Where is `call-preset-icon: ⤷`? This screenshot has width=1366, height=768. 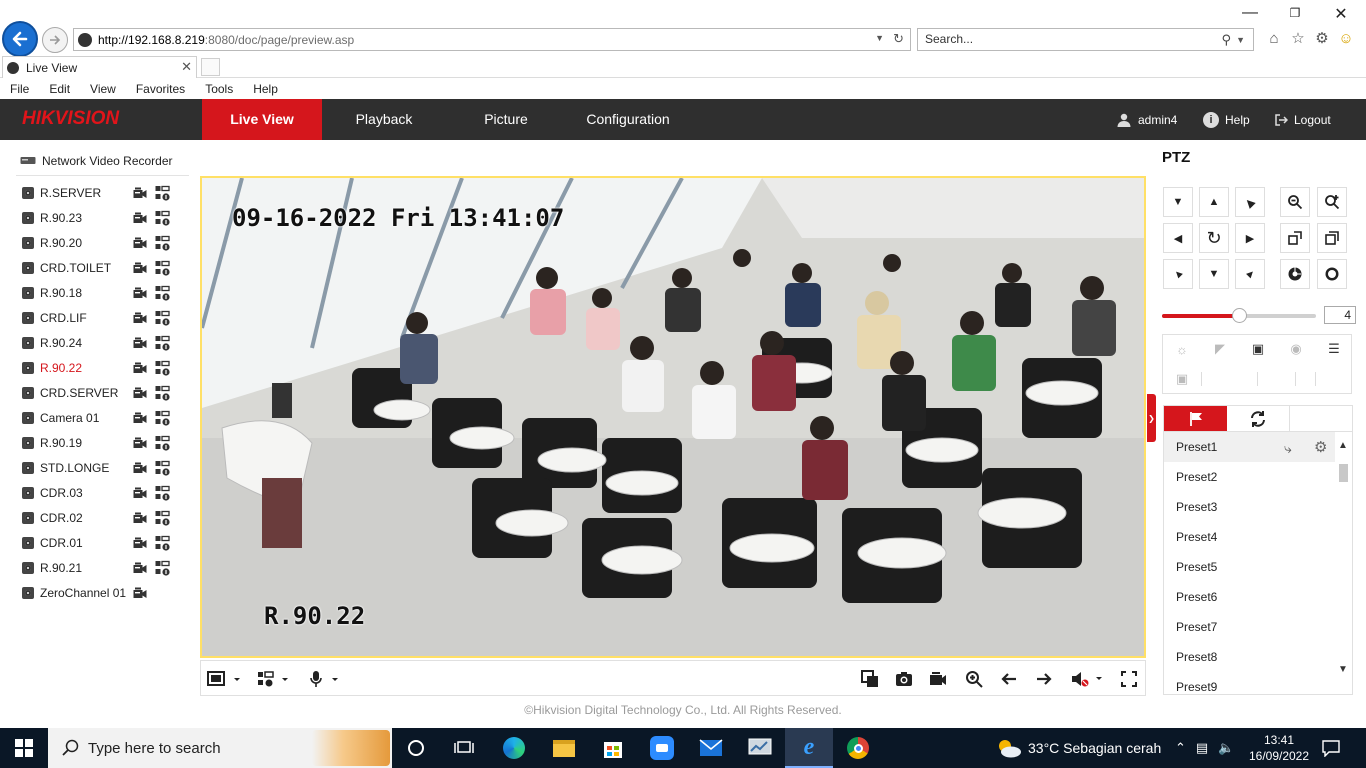
call-preset-icon: ⤷ is located at coordinates (1288, 448).